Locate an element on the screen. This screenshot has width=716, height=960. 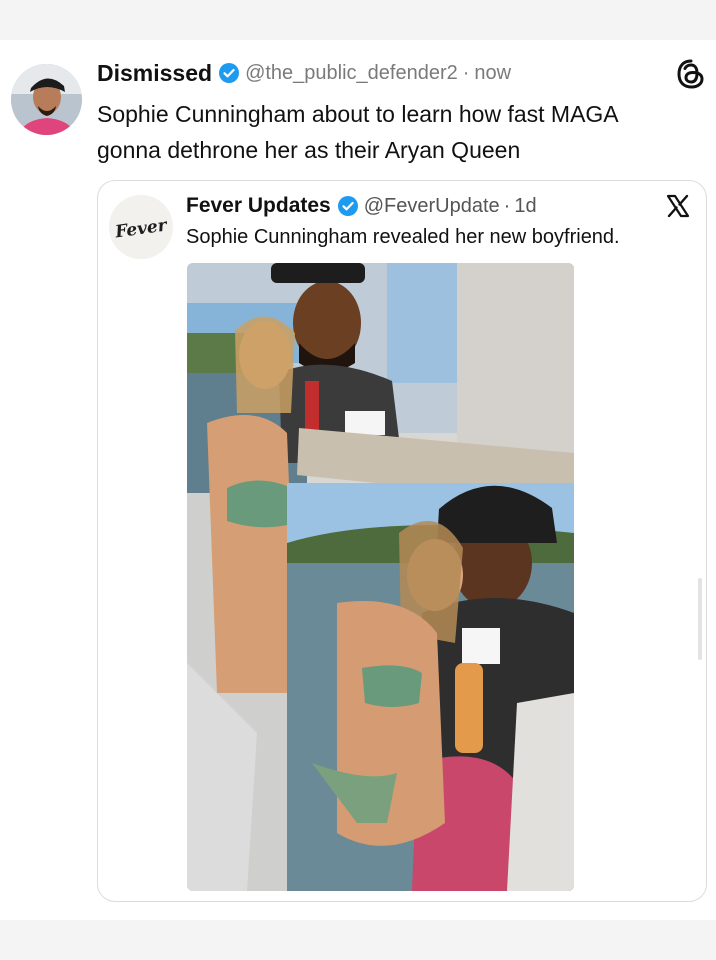
quote-author-name: Fever Updates is located at coordinates (258, 206).